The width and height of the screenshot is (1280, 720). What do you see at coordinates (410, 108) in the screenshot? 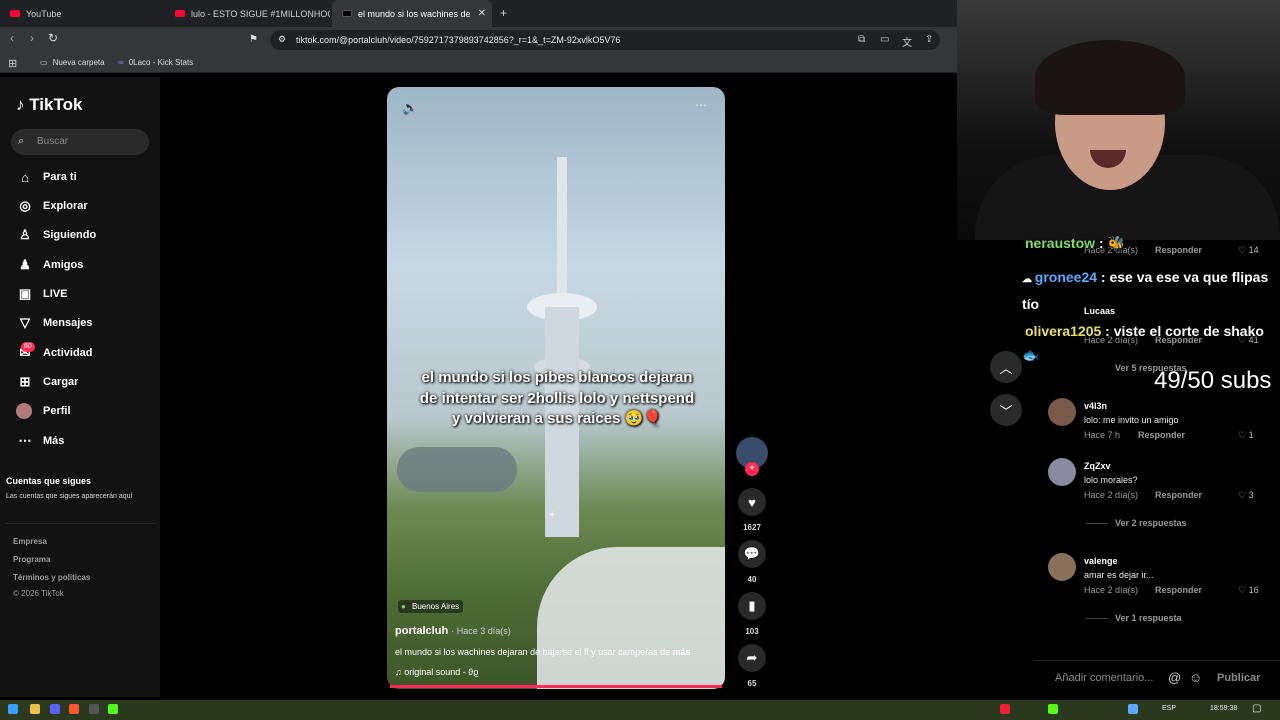
I see `volume-icon: 🔈` at bounding box center [410, 108].